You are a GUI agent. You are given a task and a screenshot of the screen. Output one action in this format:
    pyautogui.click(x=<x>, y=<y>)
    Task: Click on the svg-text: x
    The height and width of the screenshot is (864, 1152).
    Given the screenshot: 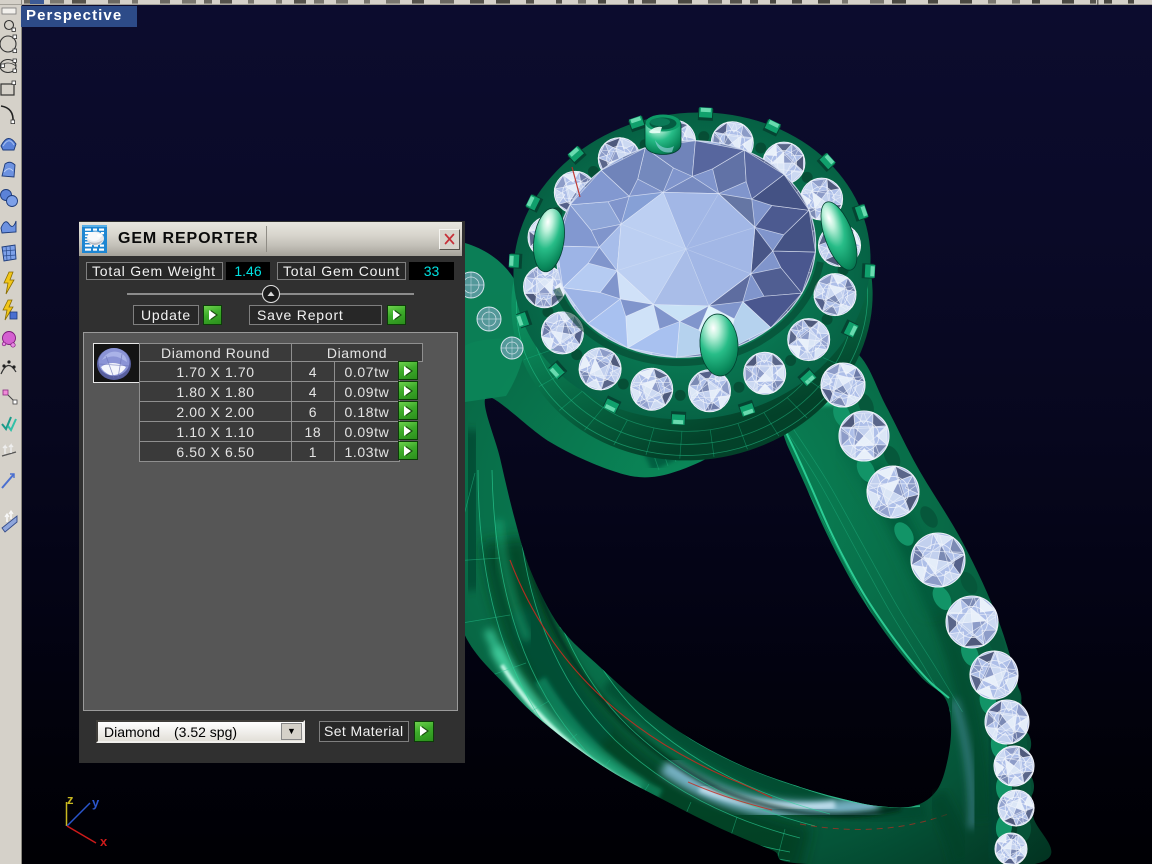 What is the action you would take?
    pyautogui.click(x=104, y=841)
    